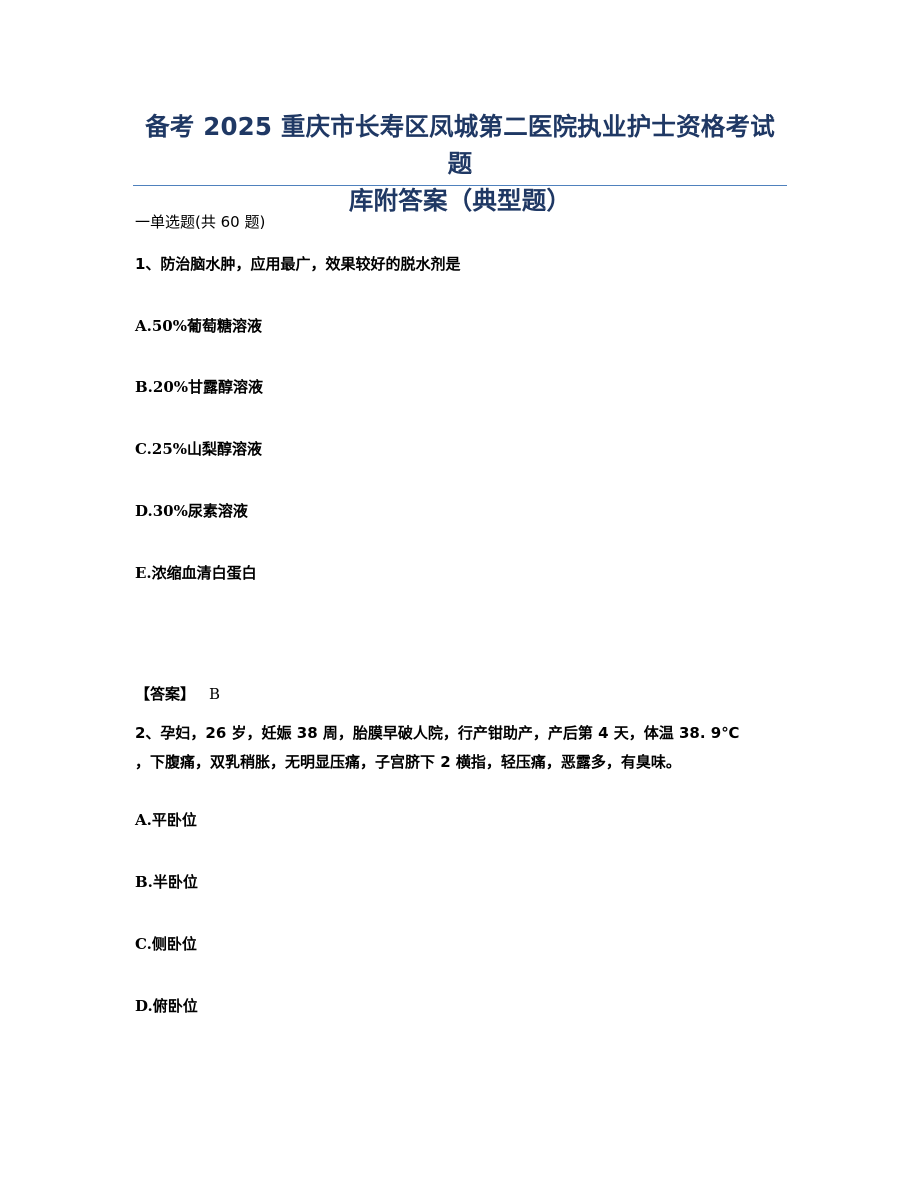  I want to click on question-1-option-a: A.50%葡萄糖溶液, so click(198, 326).